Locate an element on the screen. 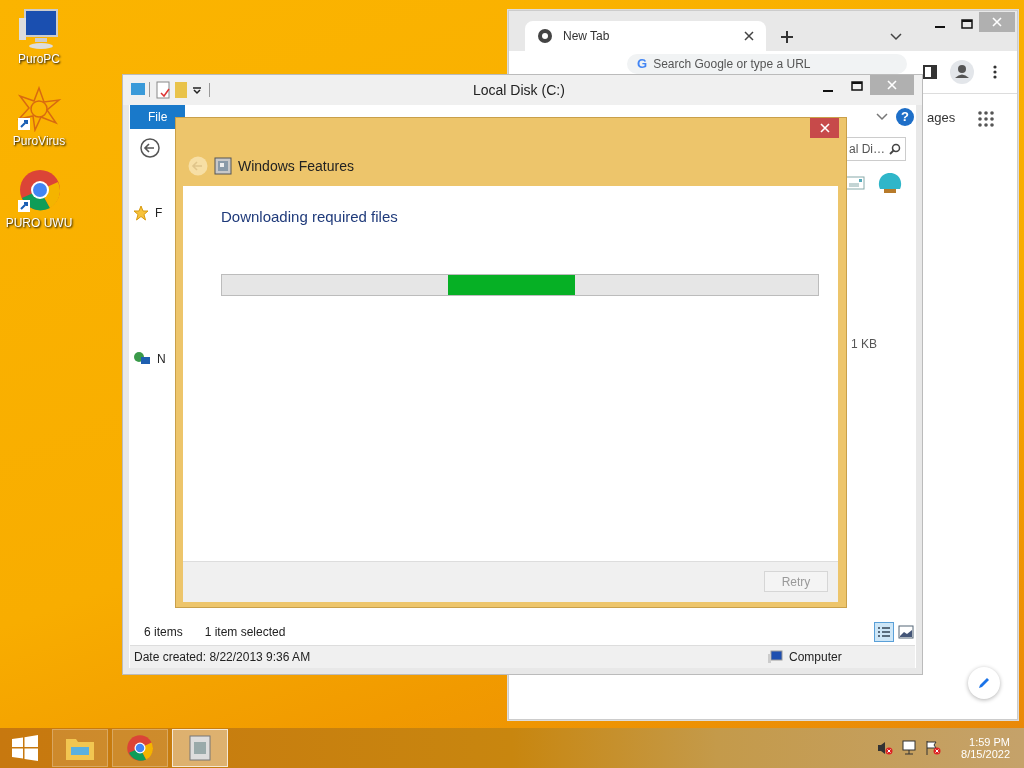 This screenshot has height=768, width=1024. selection-count: 1 item selected is located at coordinates (245, 632).